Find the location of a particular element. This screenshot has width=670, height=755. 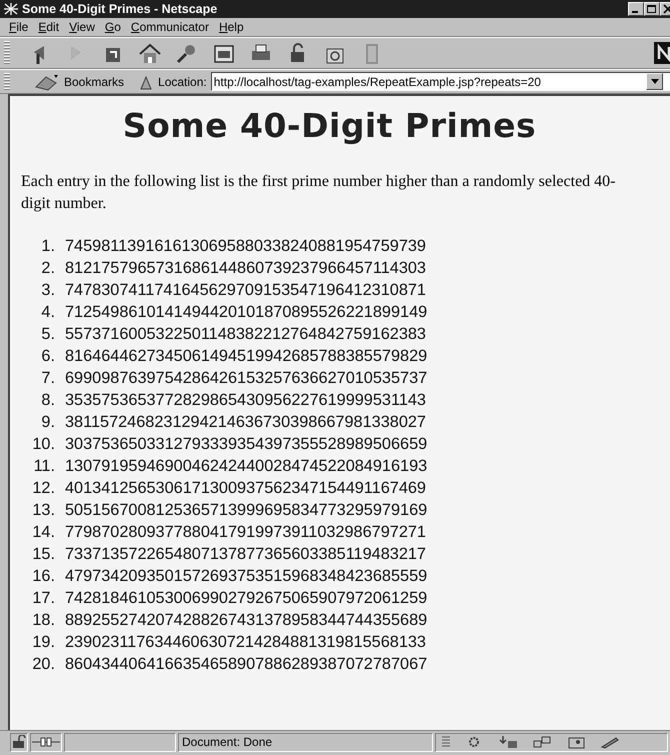

list-number: 13. is located at coordinates (43, 510).